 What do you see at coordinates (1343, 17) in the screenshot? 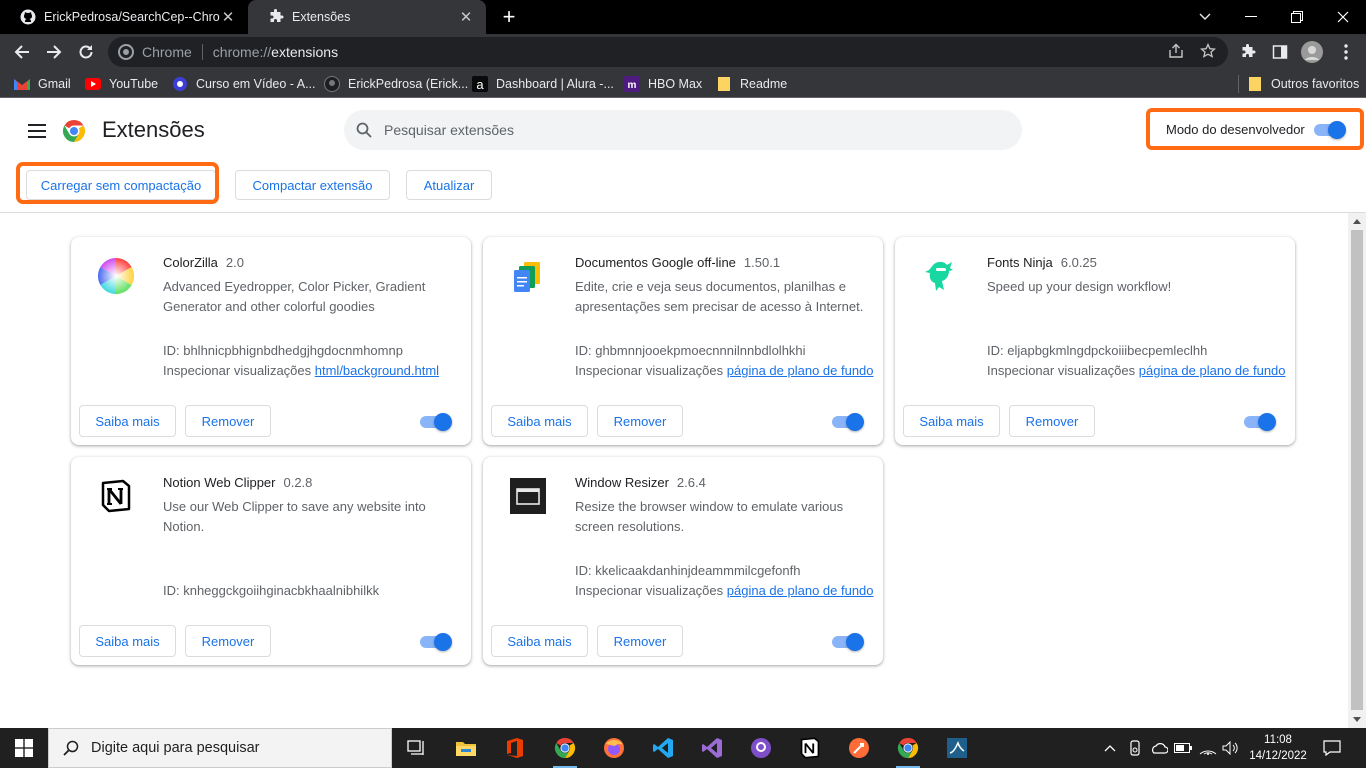
I see `close-window-icon` at bounding box center [1343, 17].